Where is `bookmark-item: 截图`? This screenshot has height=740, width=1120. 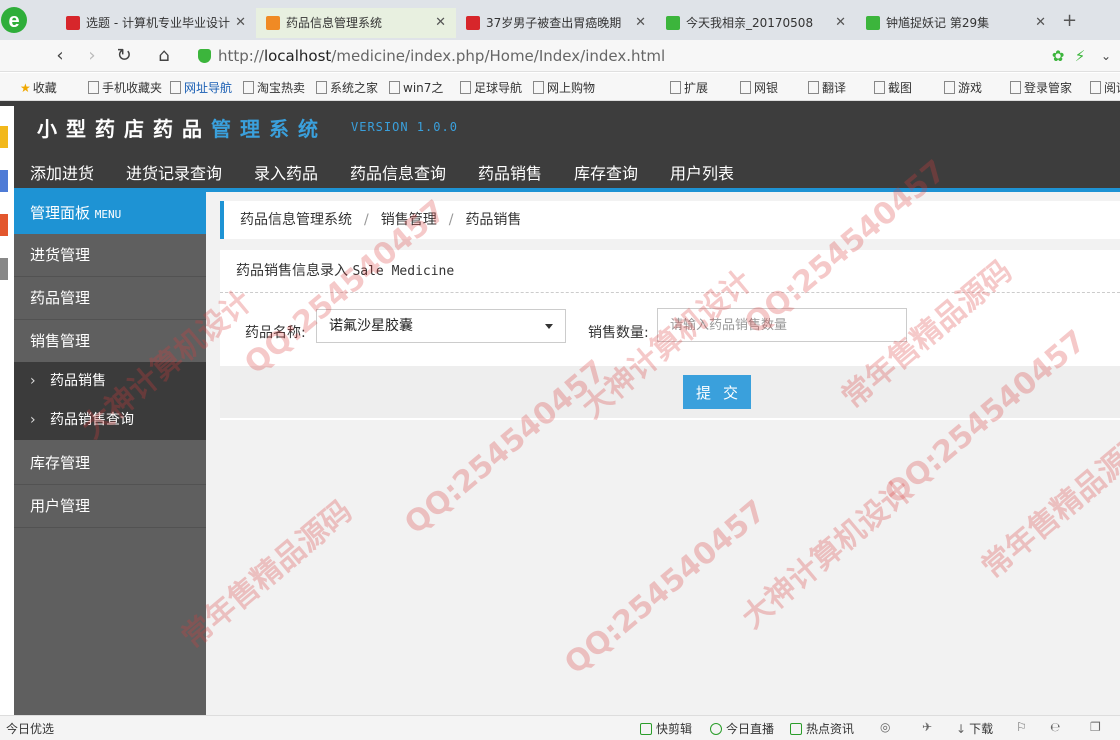
bookmark-item: 截图 is located at coordinates (893, 87).